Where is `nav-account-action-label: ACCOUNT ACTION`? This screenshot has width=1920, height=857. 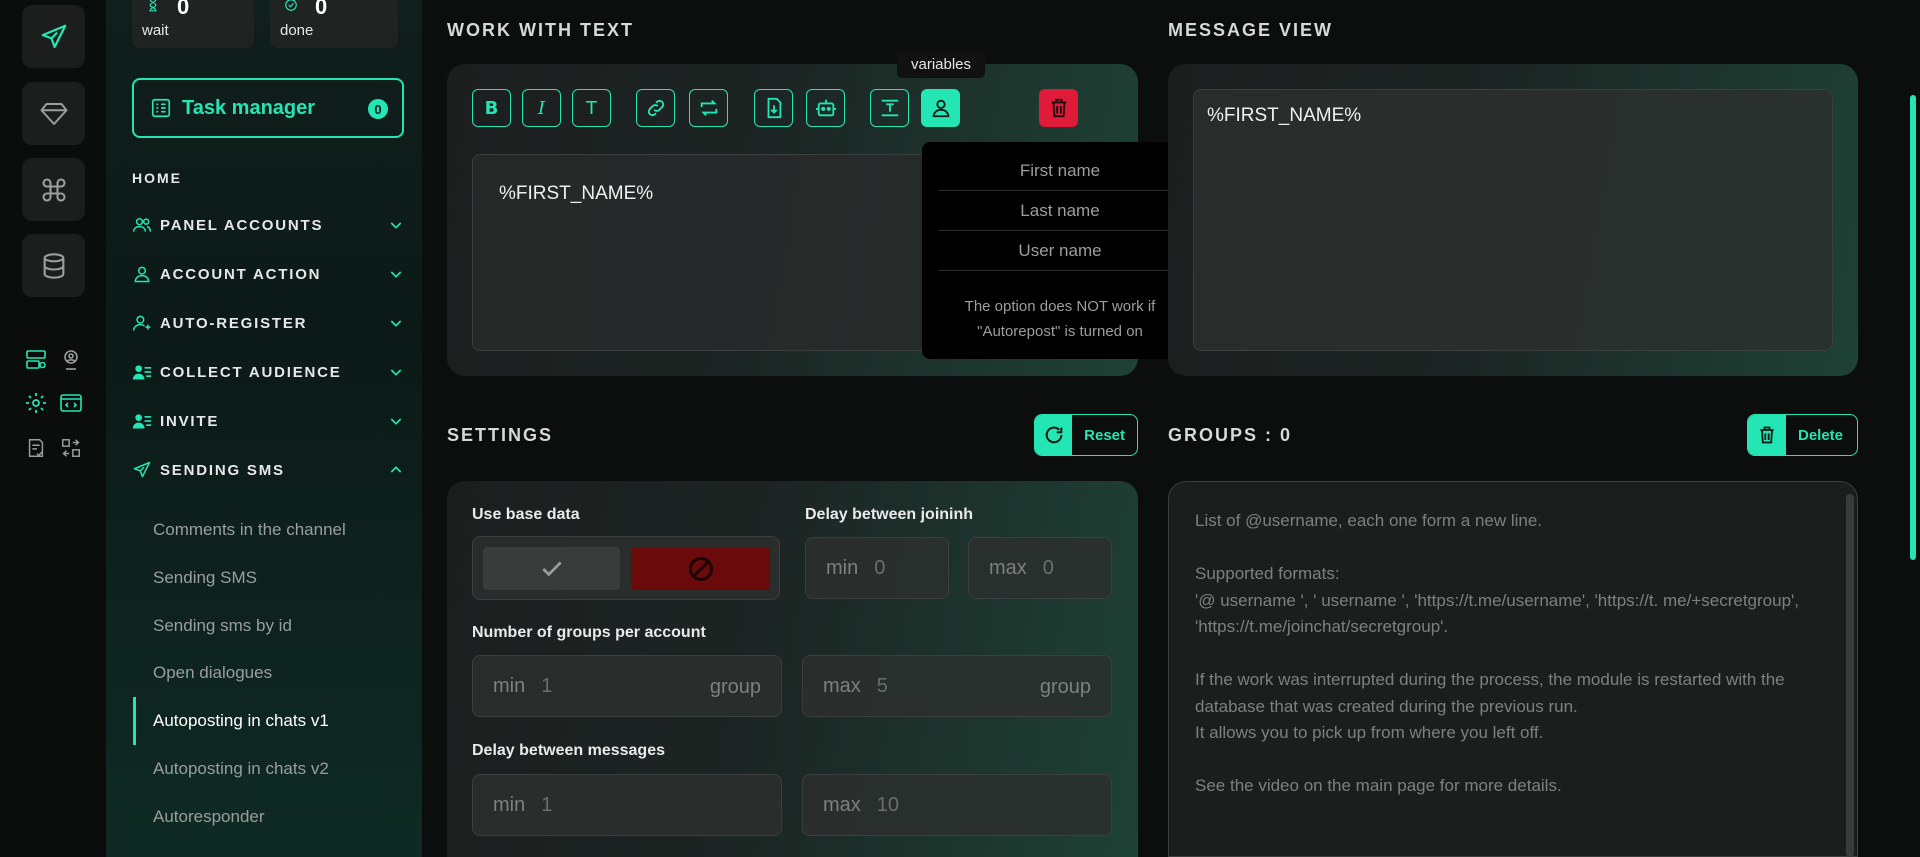
nav-account-action-label: ACCOUNT ACTION is located at coordinates (241, 274).